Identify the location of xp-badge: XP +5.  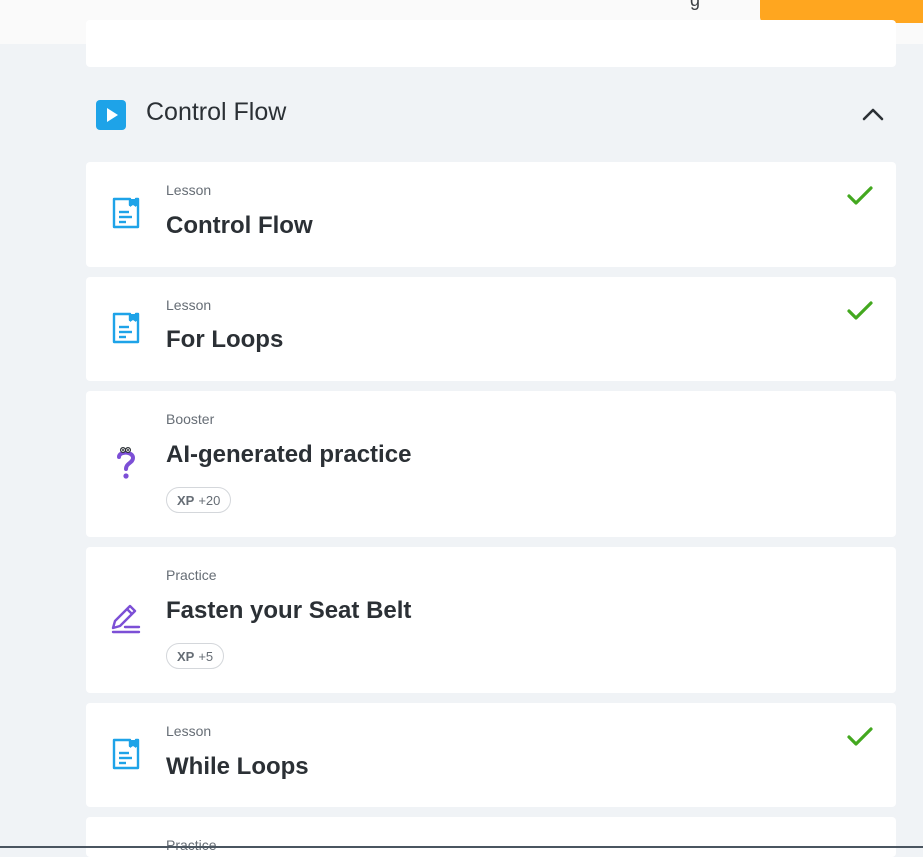
(195, 656).